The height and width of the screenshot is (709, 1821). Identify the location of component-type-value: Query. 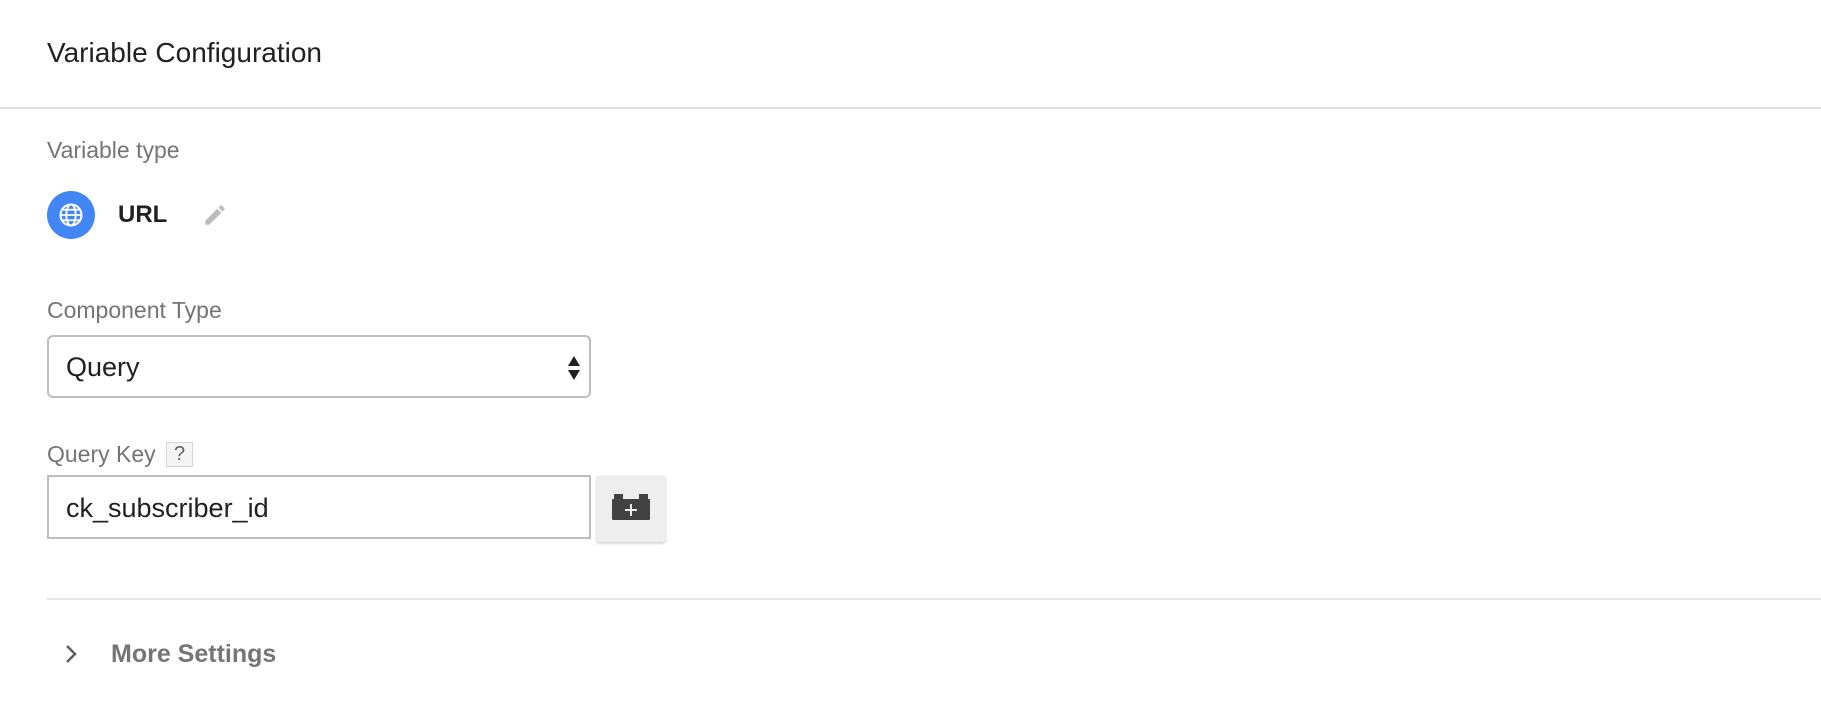
(103, 367).